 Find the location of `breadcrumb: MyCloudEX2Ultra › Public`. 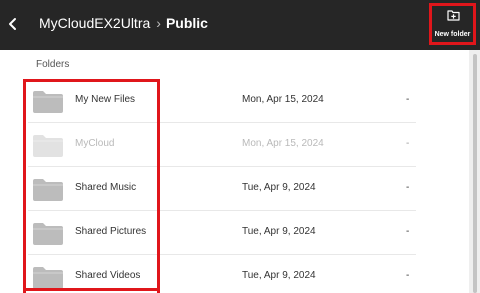

breadcrumb: MyCloudEX2Ultra › Public is located at coordinates (123, 23).